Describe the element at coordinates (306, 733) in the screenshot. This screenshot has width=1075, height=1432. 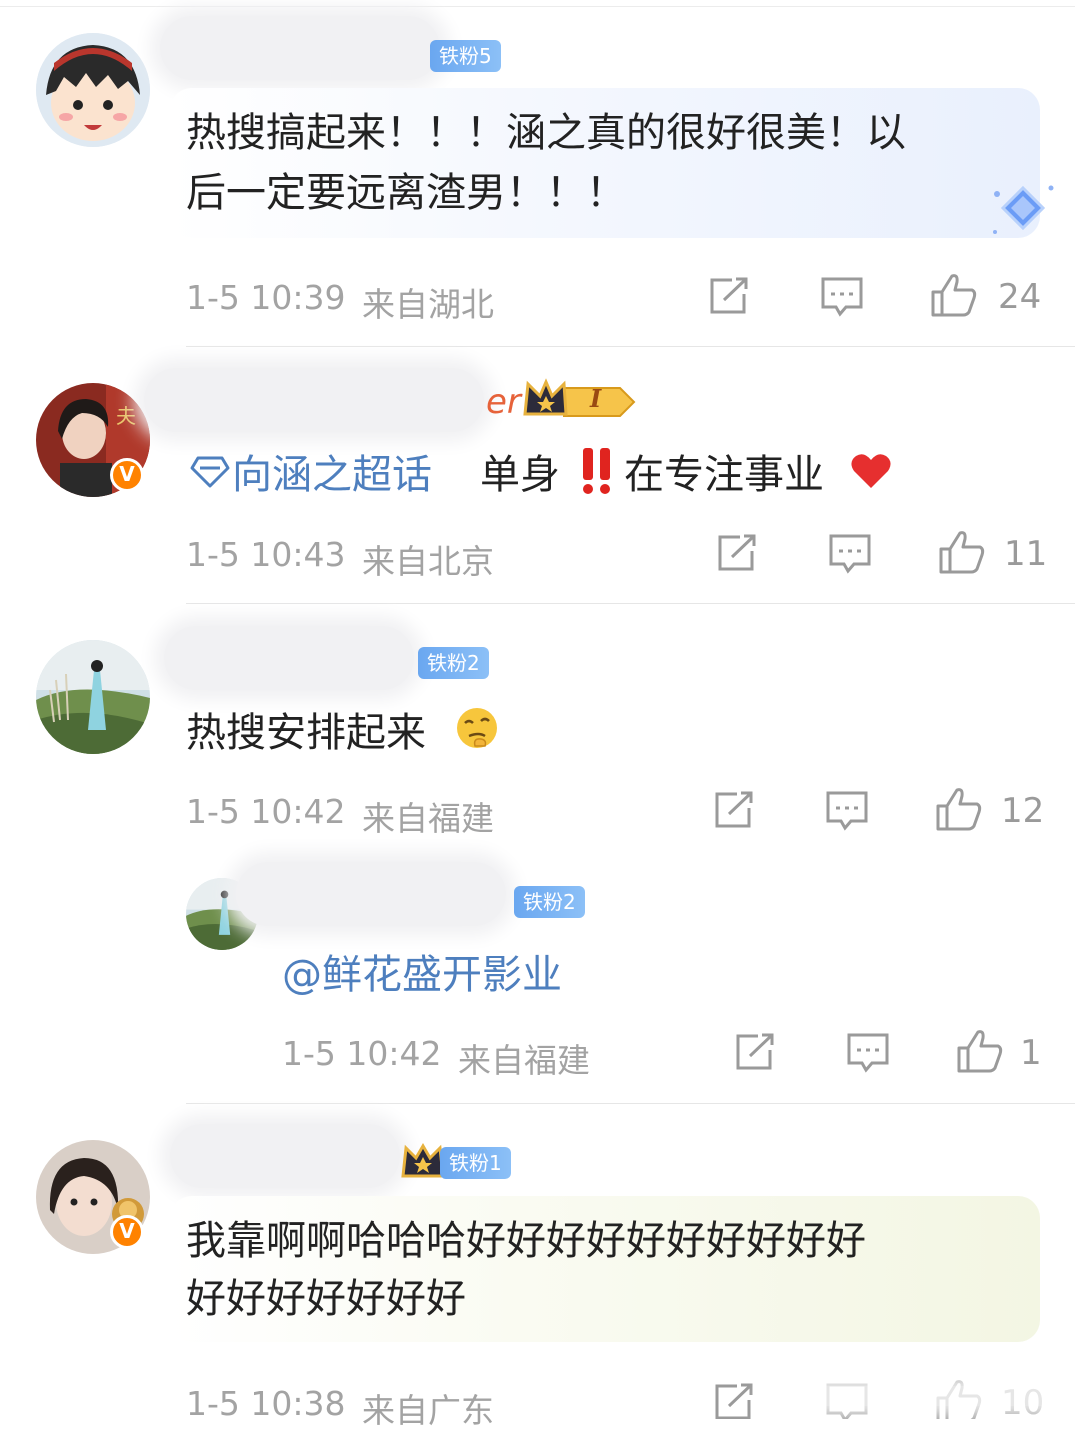
I see `comment-text: 热搜安排起来` at that location.